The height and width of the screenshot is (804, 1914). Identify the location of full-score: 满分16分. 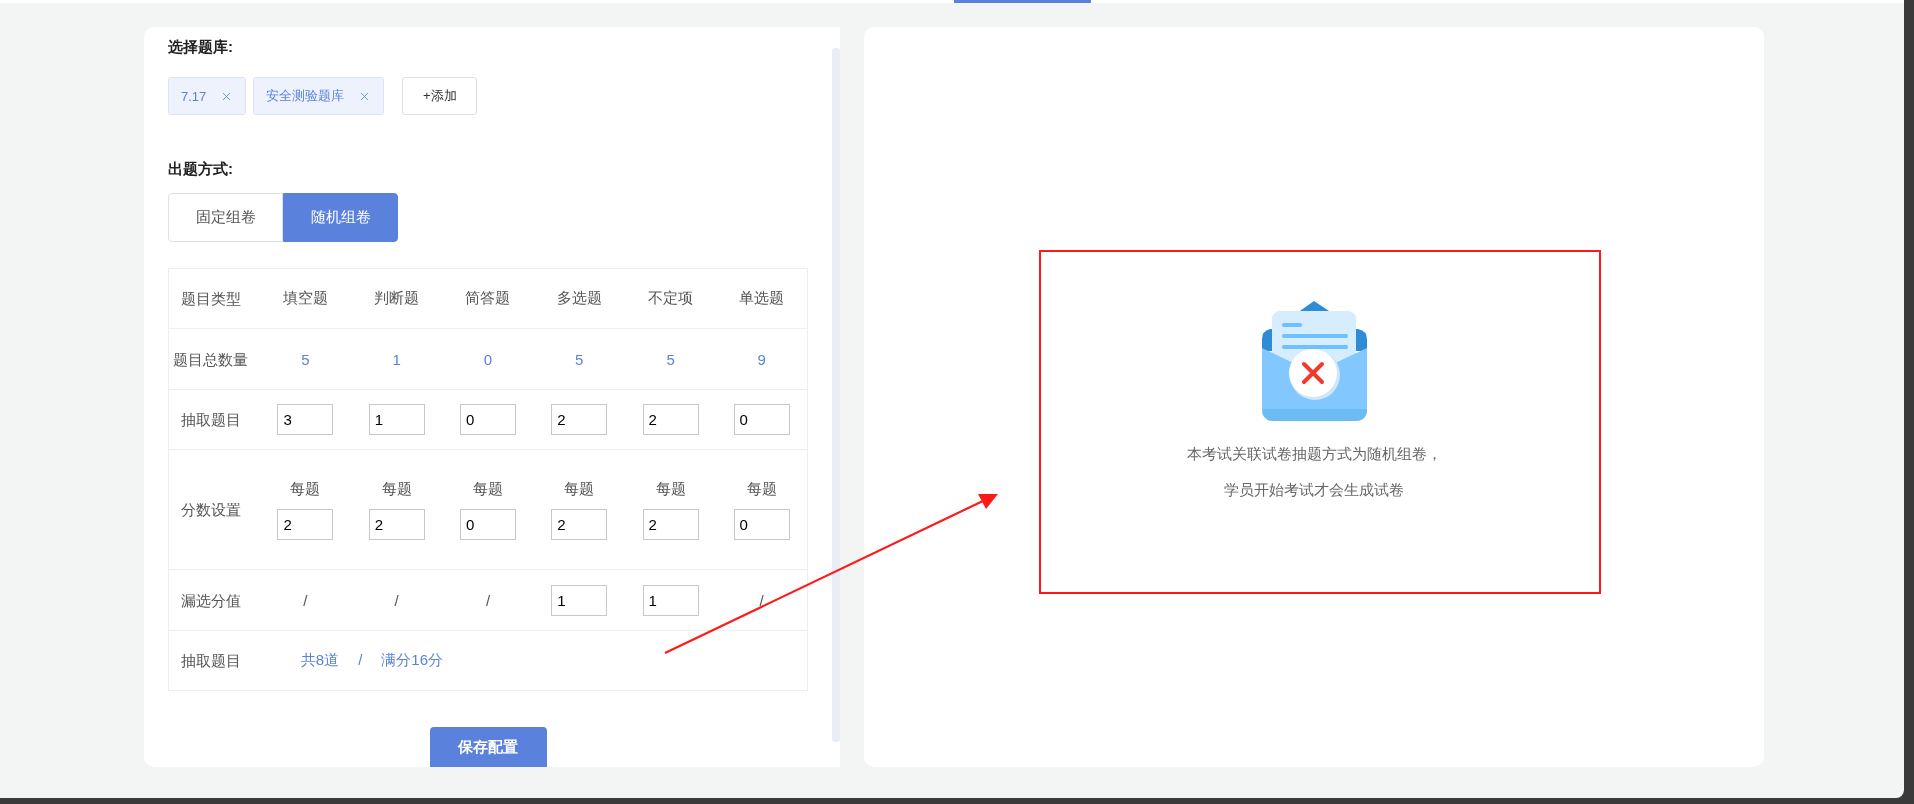
(412, 659).